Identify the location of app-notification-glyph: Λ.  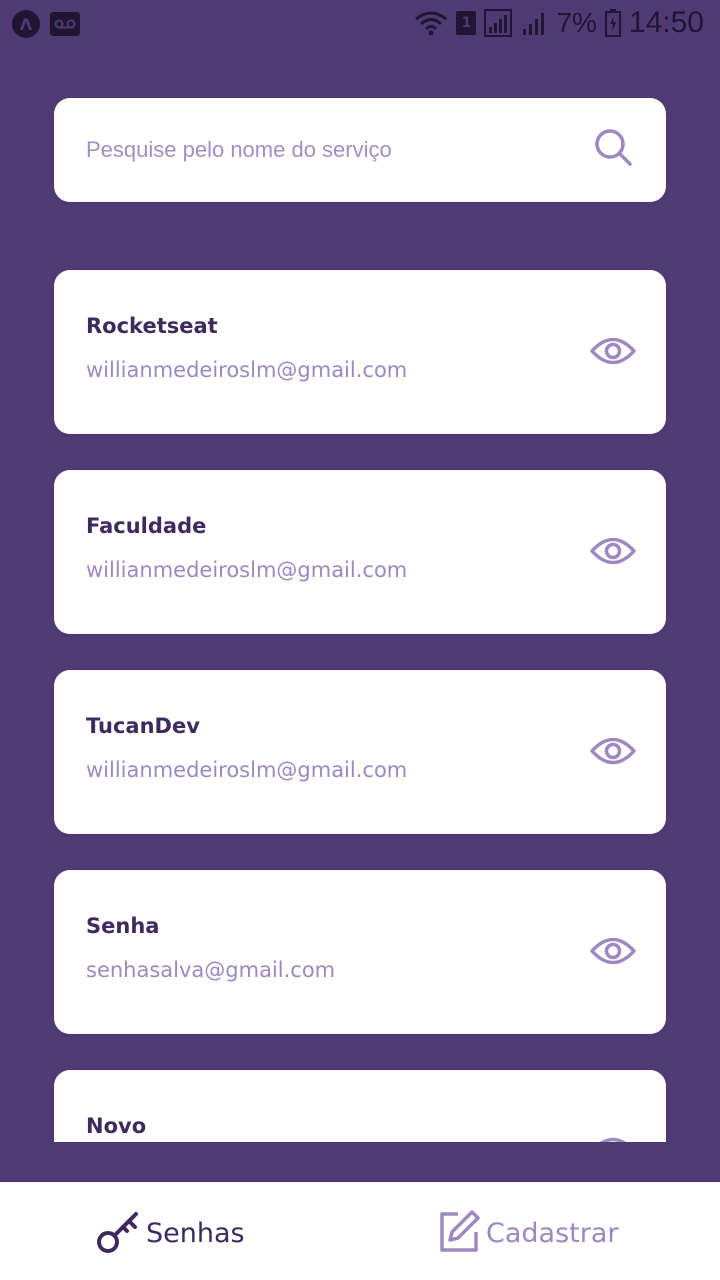
(26, 24).